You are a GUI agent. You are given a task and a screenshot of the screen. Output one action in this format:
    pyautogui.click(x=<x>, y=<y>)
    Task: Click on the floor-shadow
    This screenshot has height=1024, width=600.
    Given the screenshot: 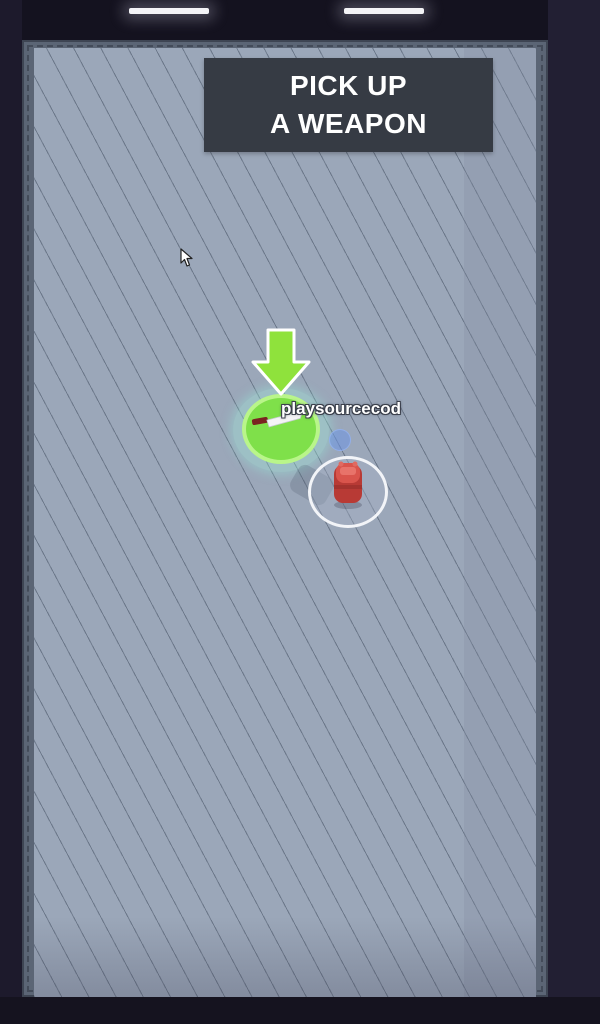 What is the action you would take?
    pyautogui.click(x=500, y=522)
    